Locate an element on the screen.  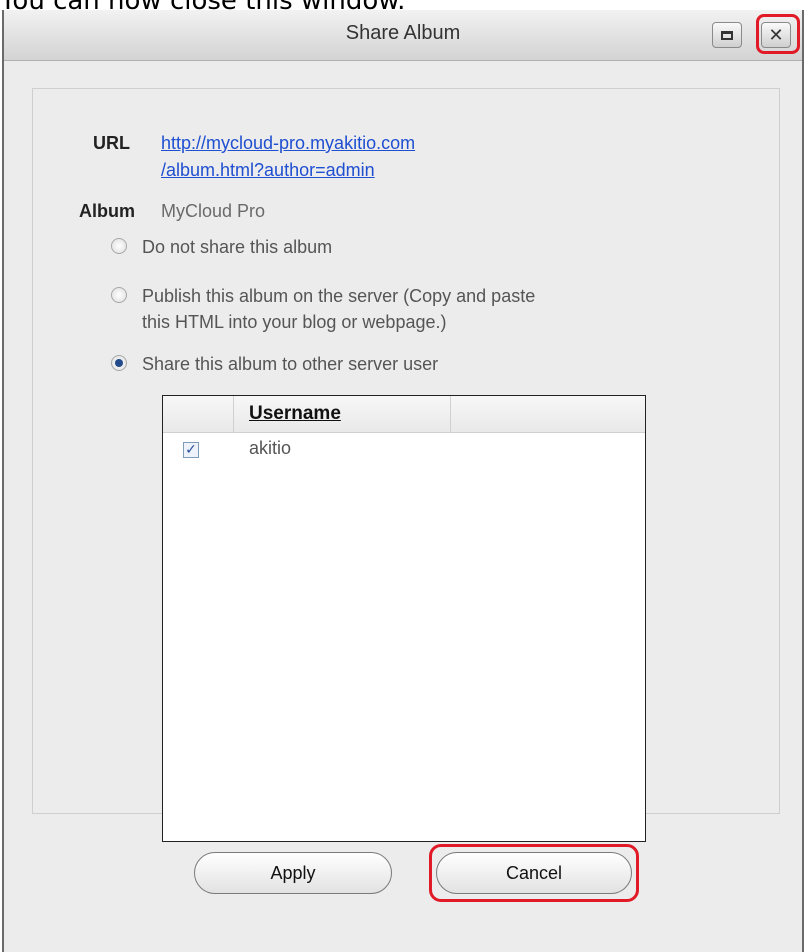
url-label: URL is located at coordinates (111, 143).